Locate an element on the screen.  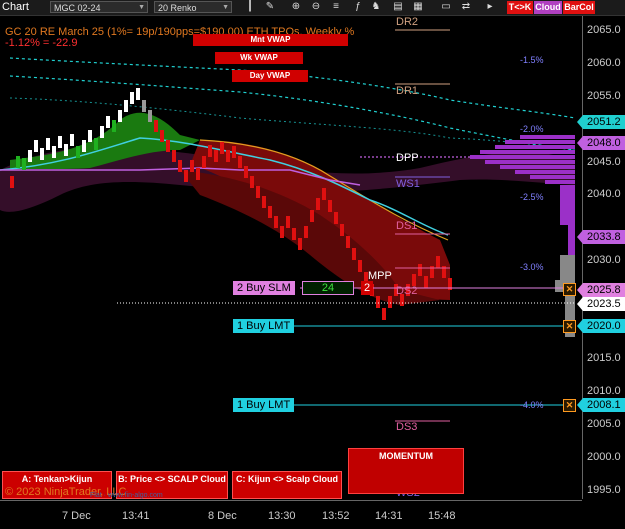
buy-lmt-order-label-1: 1 Buy LMT is located at coordinates (264, 326).